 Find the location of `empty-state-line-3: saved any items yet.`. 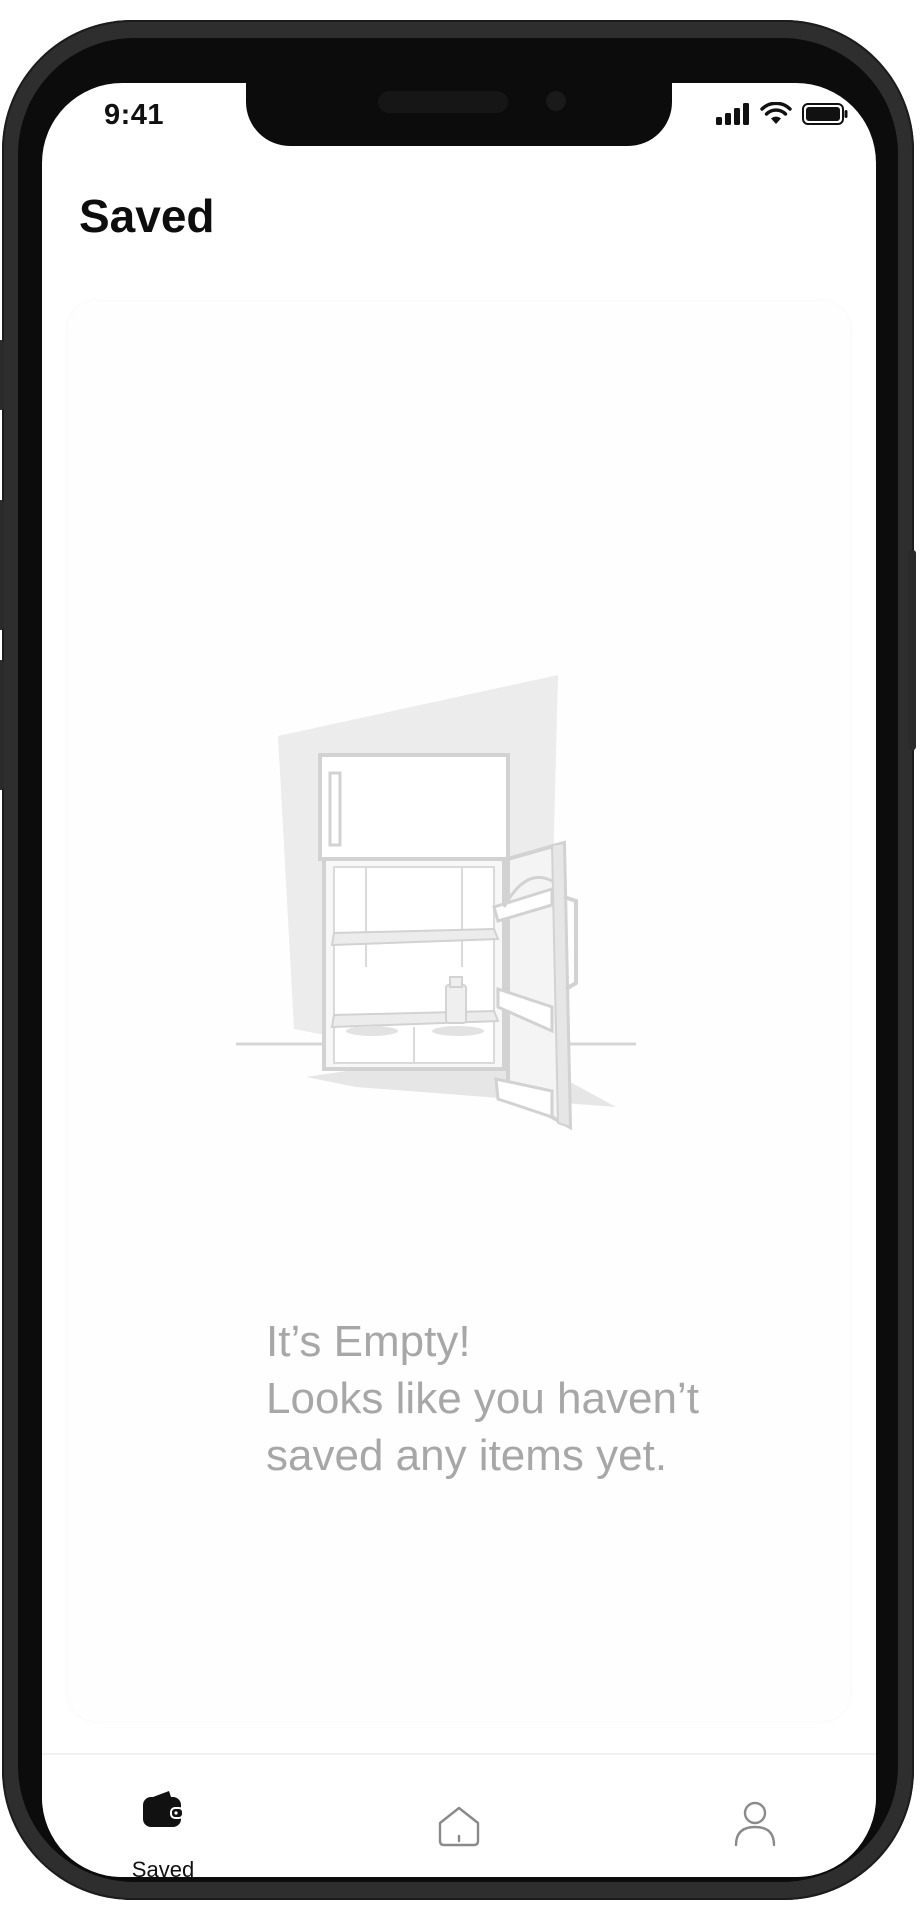

empty-state-line-3: saved any items yet. is located at coordinates (467, 1455).